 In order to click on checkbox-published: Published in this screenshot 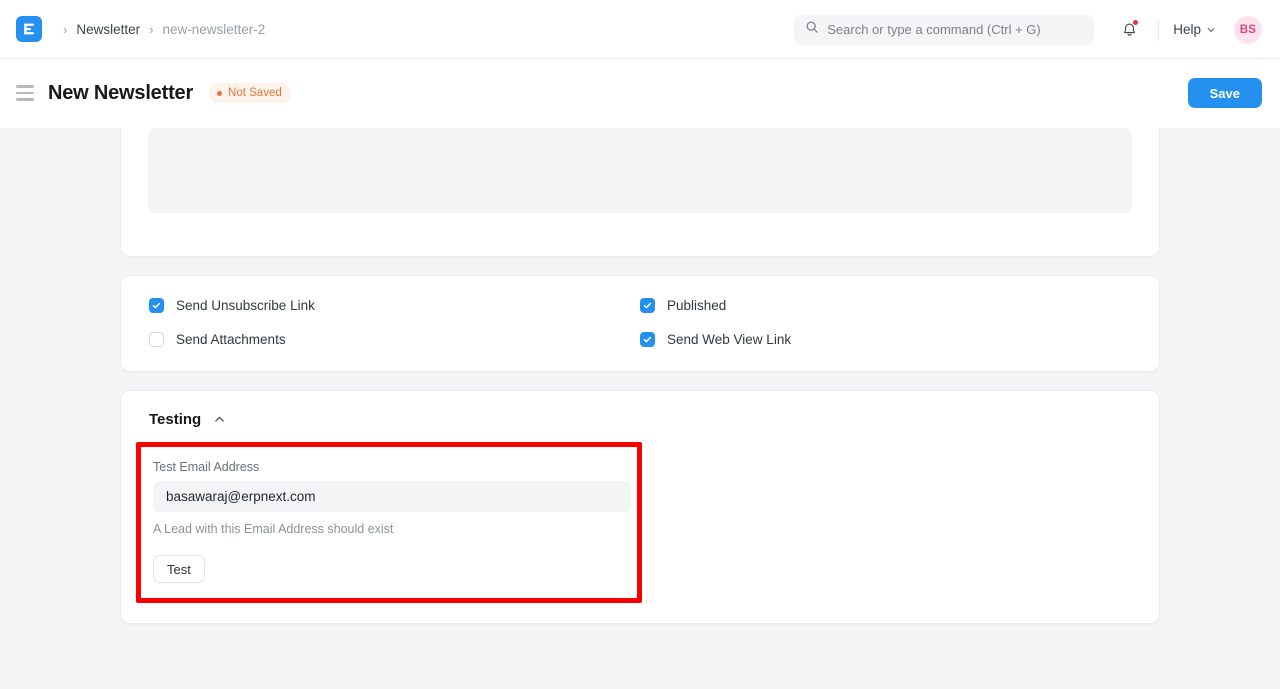, I will do `click(885, 305)`.